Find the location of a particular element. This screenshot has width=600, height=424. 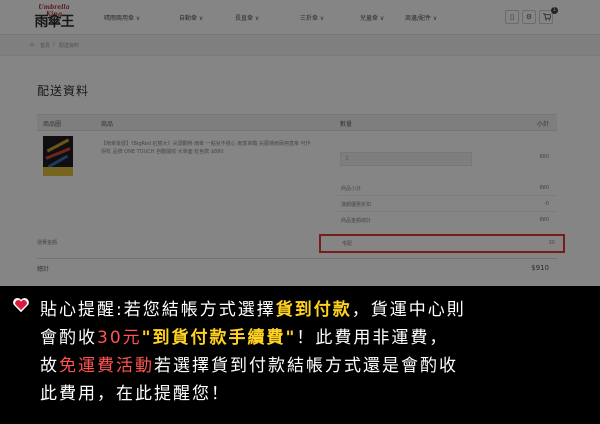

notice-text: ！此費用非運費， is located at coordinates (372, 338).